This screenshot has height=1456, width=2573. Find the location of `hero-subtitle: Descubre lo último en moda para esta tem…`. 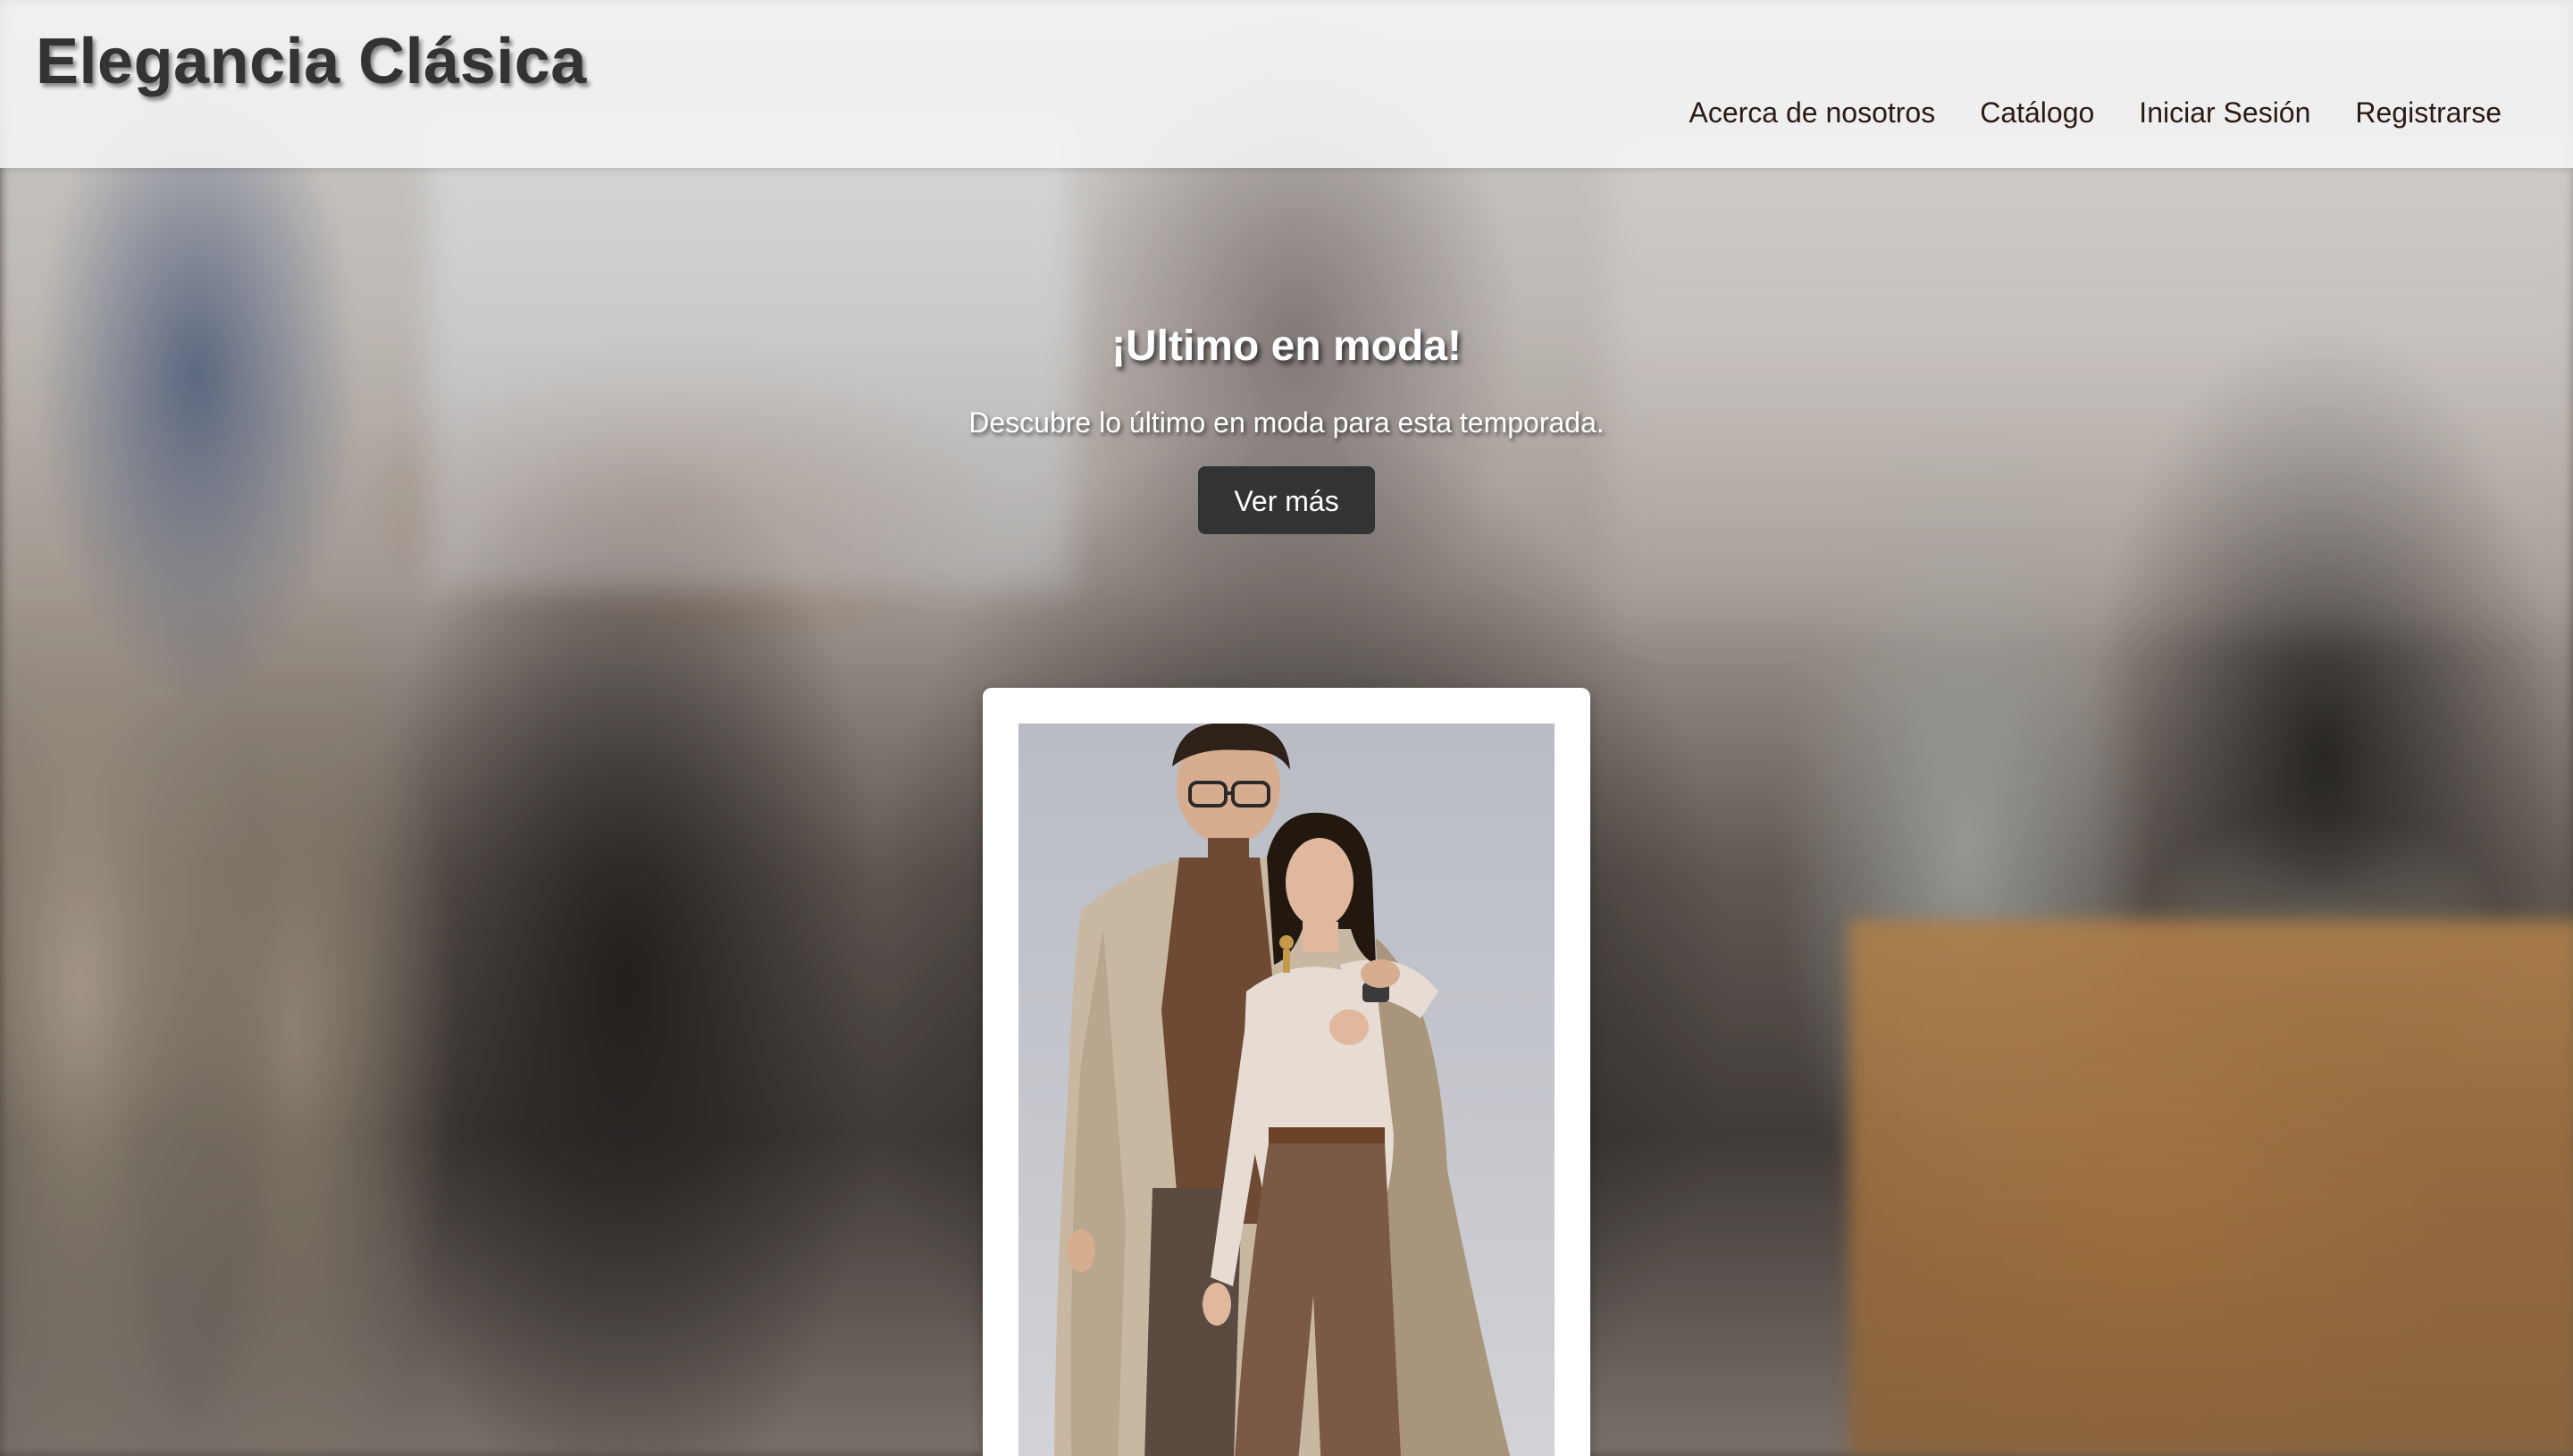

hero-subtitle: Descubre lo último en moda para esta tem… is located at coordinates (1286, 422).